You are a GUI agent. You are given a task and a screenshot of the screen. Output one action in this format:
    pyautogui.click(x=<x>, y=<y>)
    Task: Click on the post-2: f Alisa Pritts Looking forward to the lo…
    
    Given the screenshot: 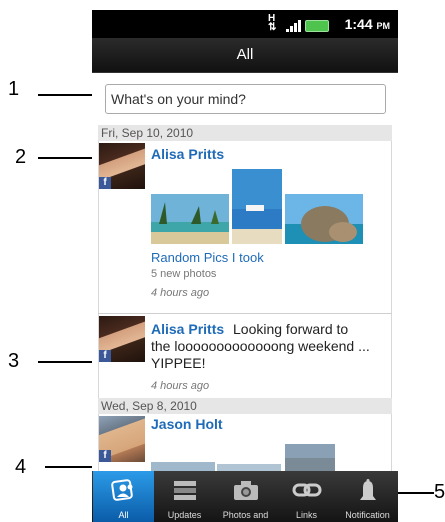 What is the action you would take?
    pyautogui.click(x=245, y=356)
    